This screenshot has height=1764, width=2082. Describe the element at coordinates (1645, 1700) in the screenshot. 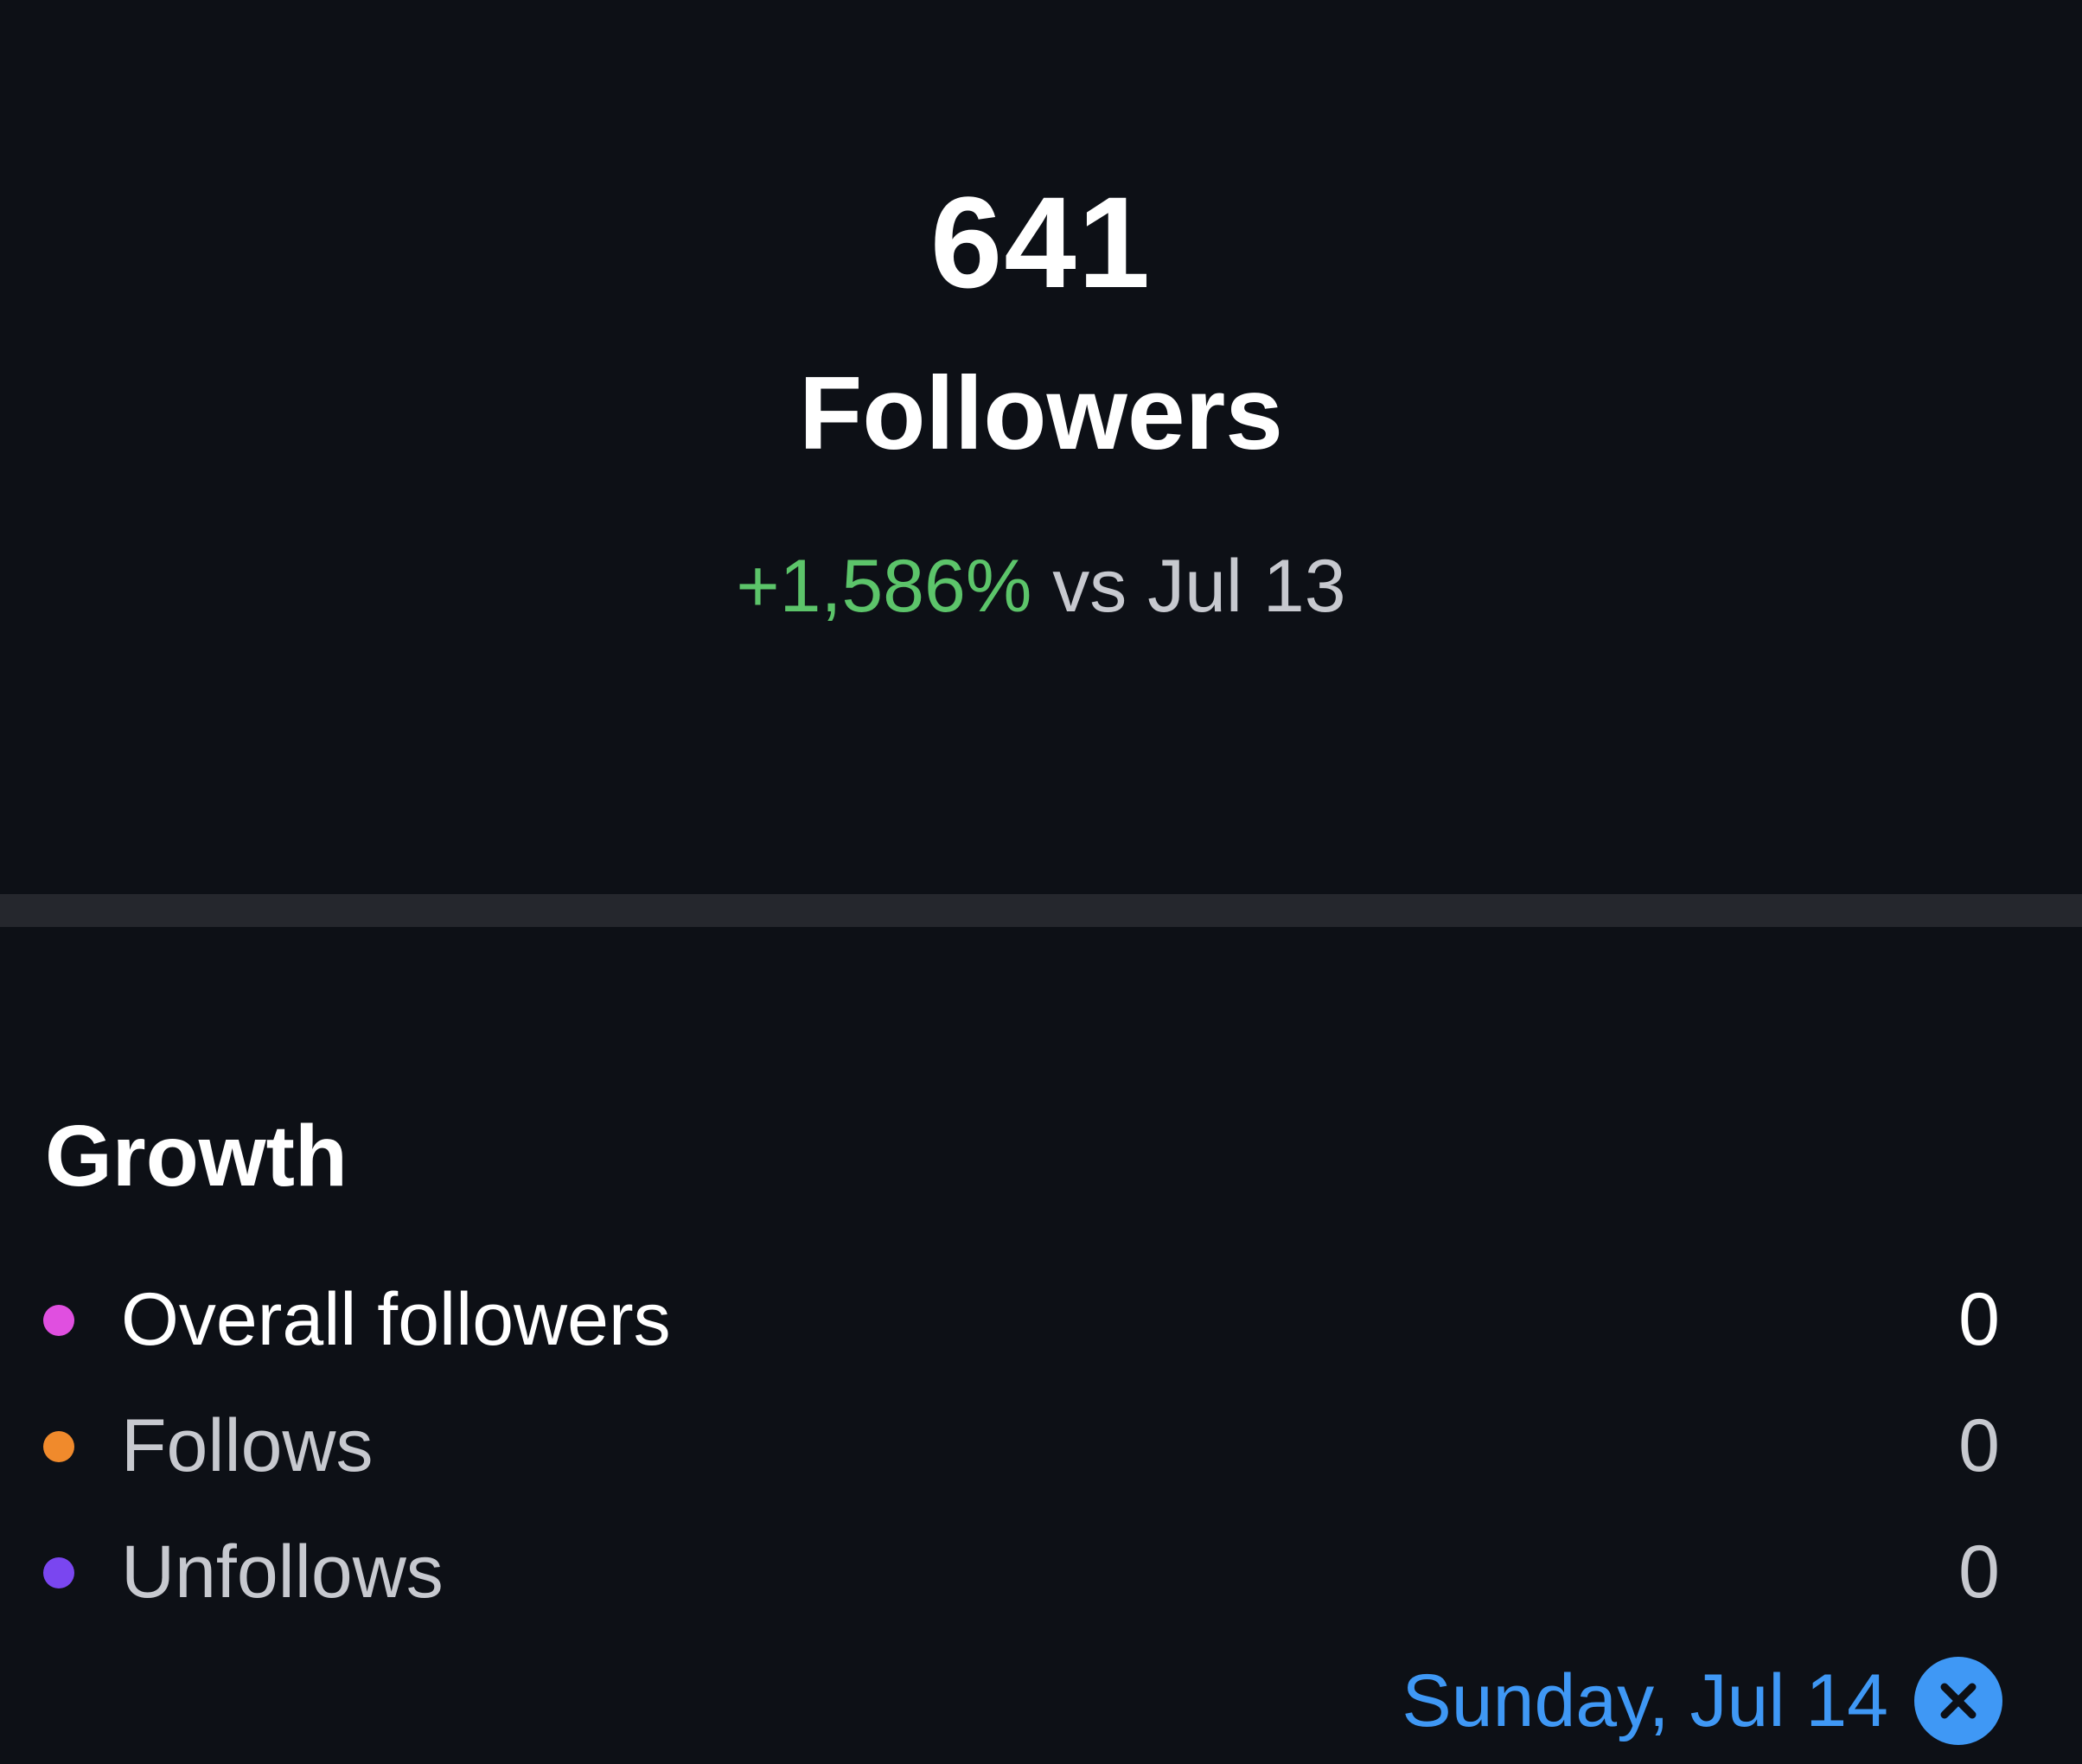

I see `selected-date-label: Sunday, Jul 14` at that location.